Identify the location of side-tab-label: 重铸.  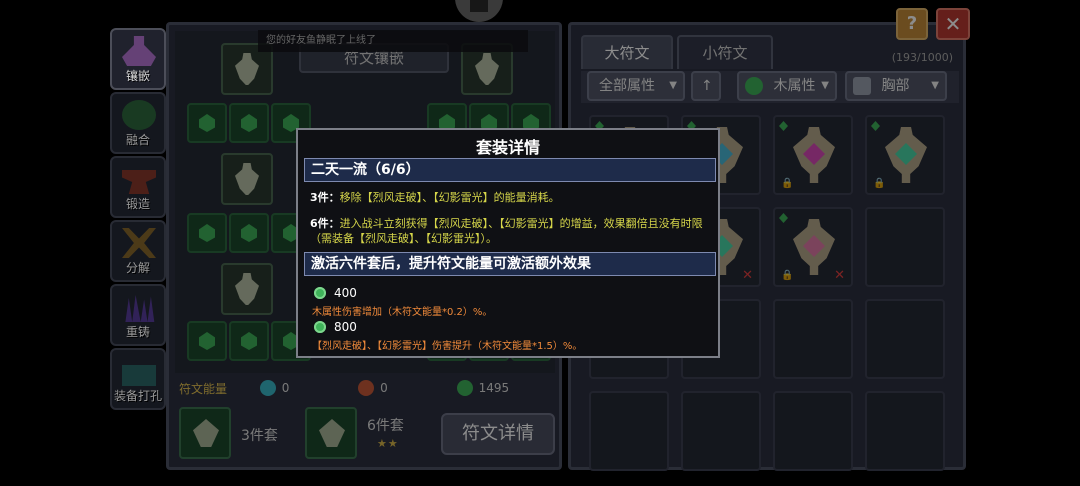
(137, 332).